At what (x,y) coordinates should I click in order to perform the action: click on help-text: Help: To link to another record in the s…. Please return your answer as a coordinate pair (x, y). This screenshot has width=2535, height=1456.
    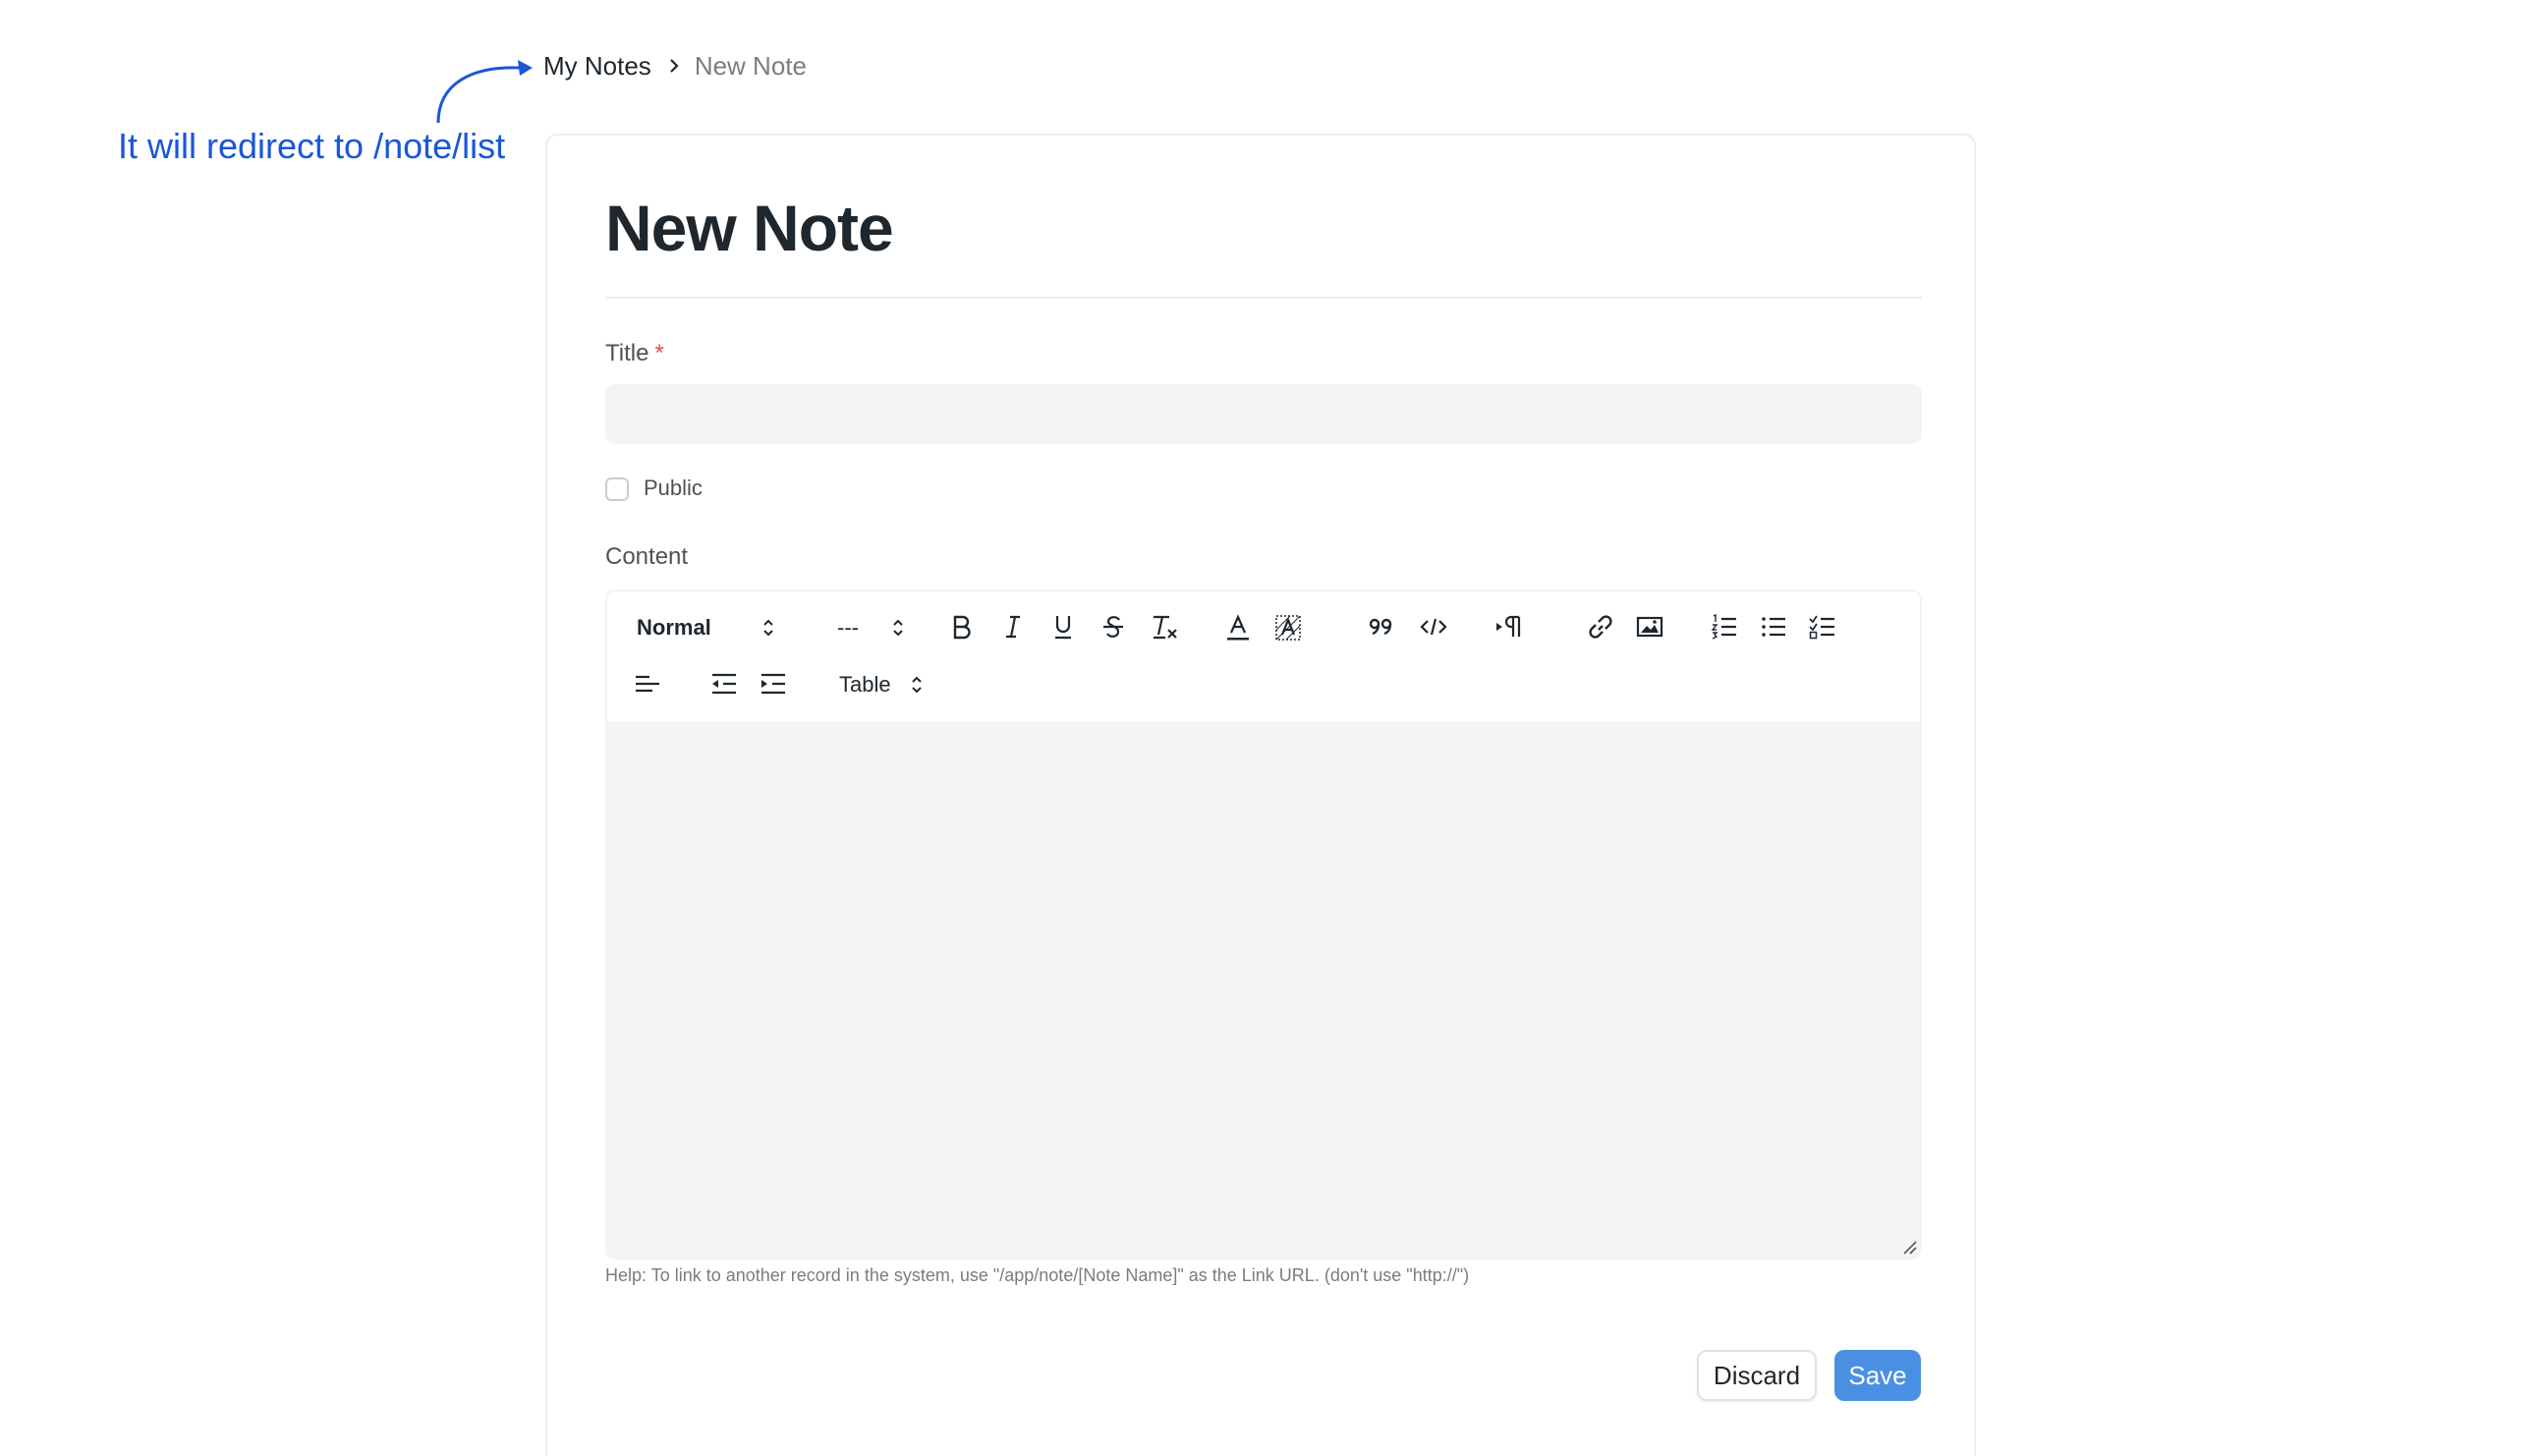
    Looking at the image, I should click on (1037, 1275).